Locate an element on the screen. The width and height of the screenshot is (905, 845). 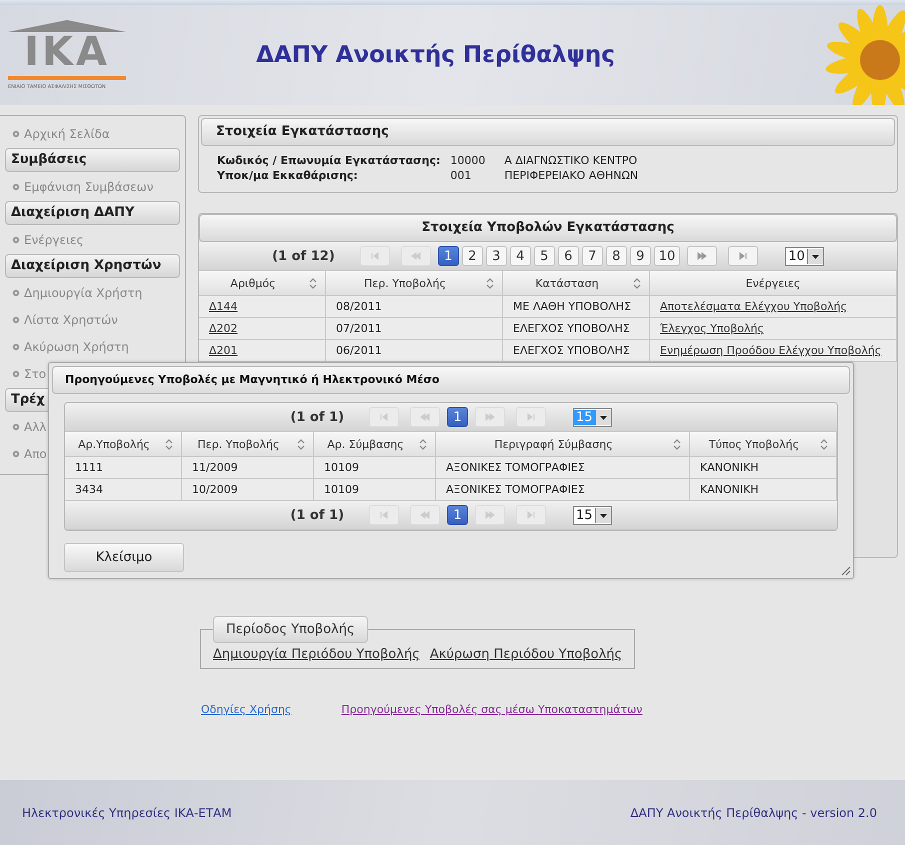
field-label: Υποκ/μα Εκκαθάρισης: is located at coordinates (288, 175).